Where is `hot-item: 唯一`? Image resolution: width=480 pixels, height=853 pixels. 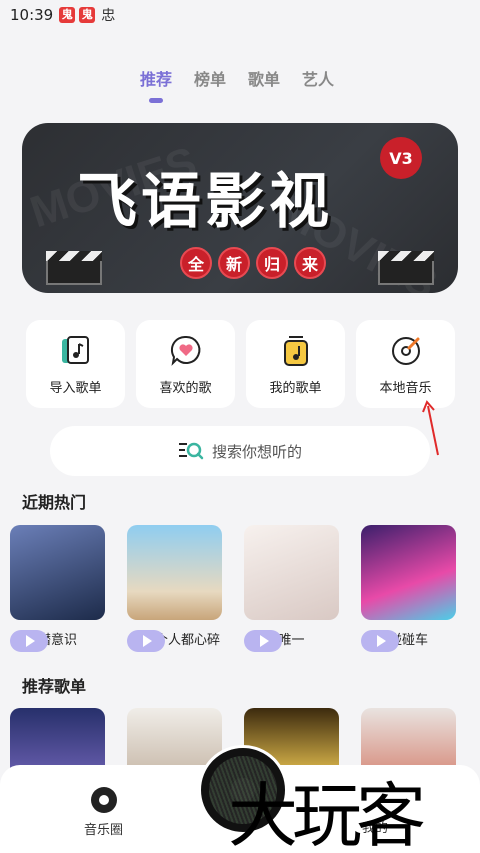
hot-item: 唯一 is located at coordinates (291, 588).